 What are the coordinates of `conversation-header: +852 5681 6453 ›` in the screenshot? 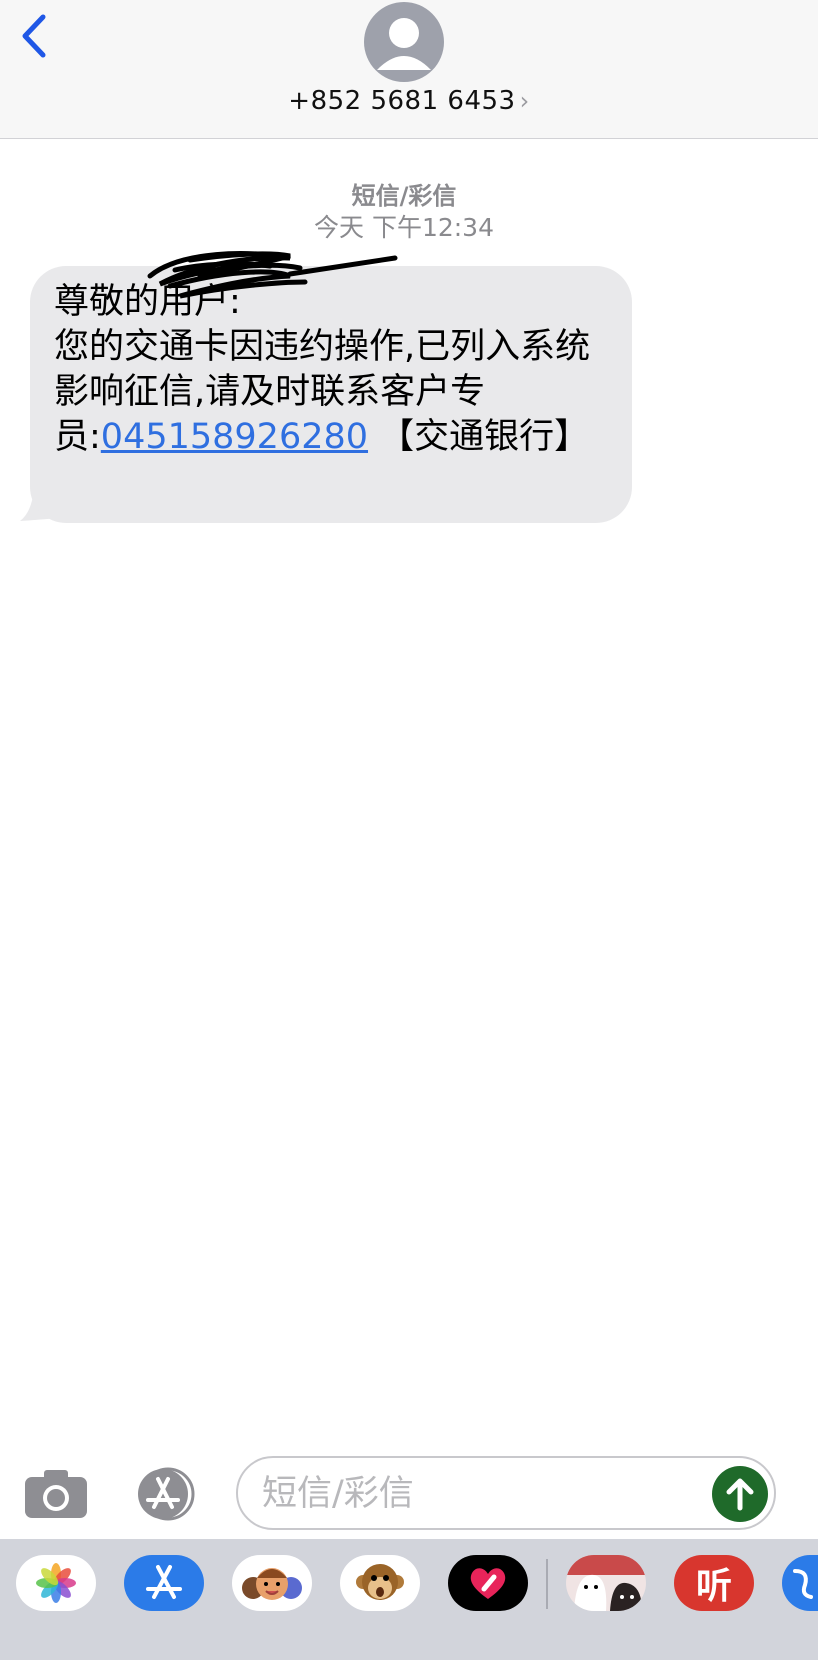 It's located at (409, 69).